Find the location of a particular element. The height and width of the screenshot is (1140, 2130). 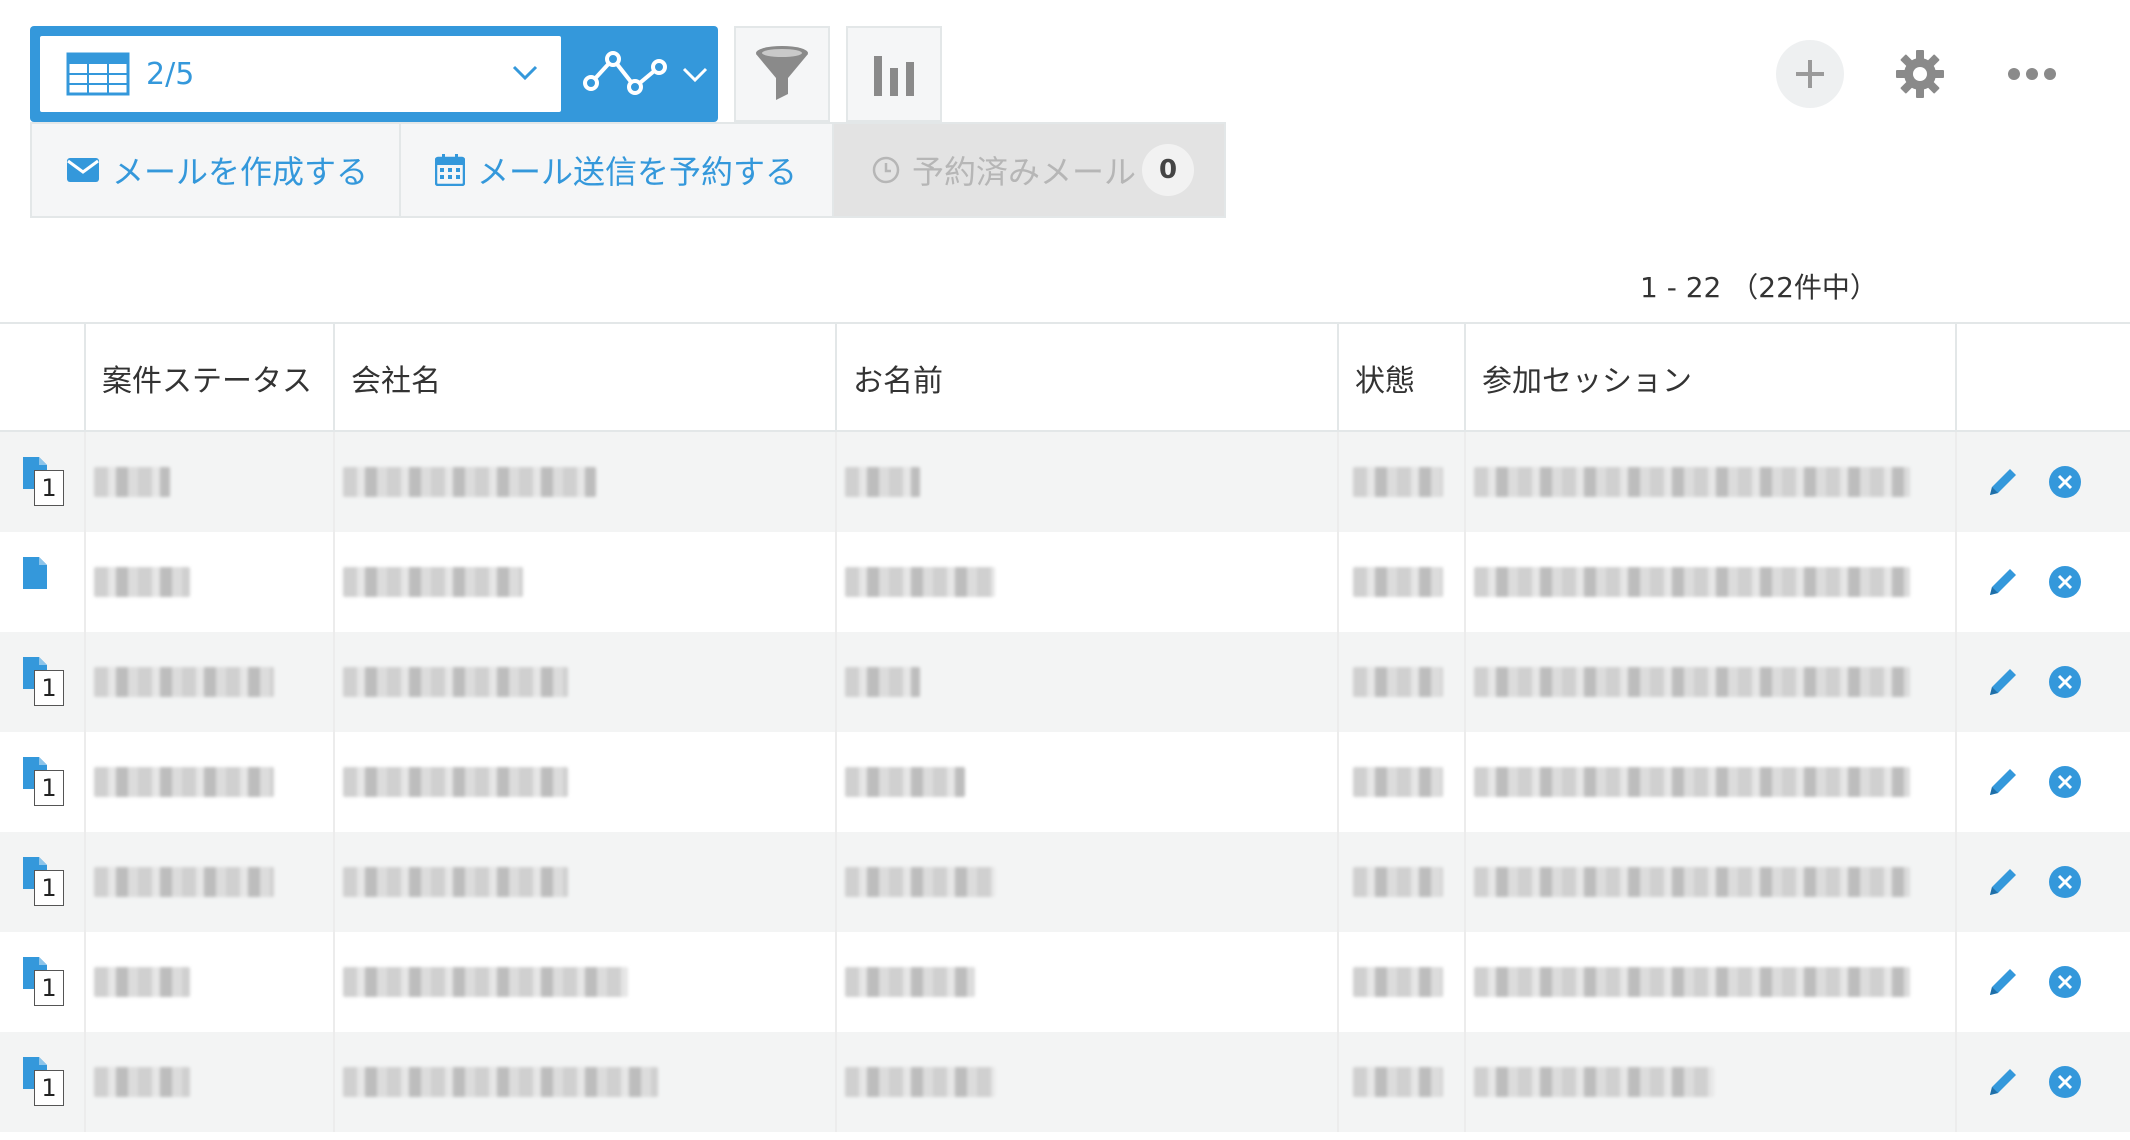

table-header: 案件ステータス 会社名 お名前 状態 参加セッション is located at coordinates (1065, 377).